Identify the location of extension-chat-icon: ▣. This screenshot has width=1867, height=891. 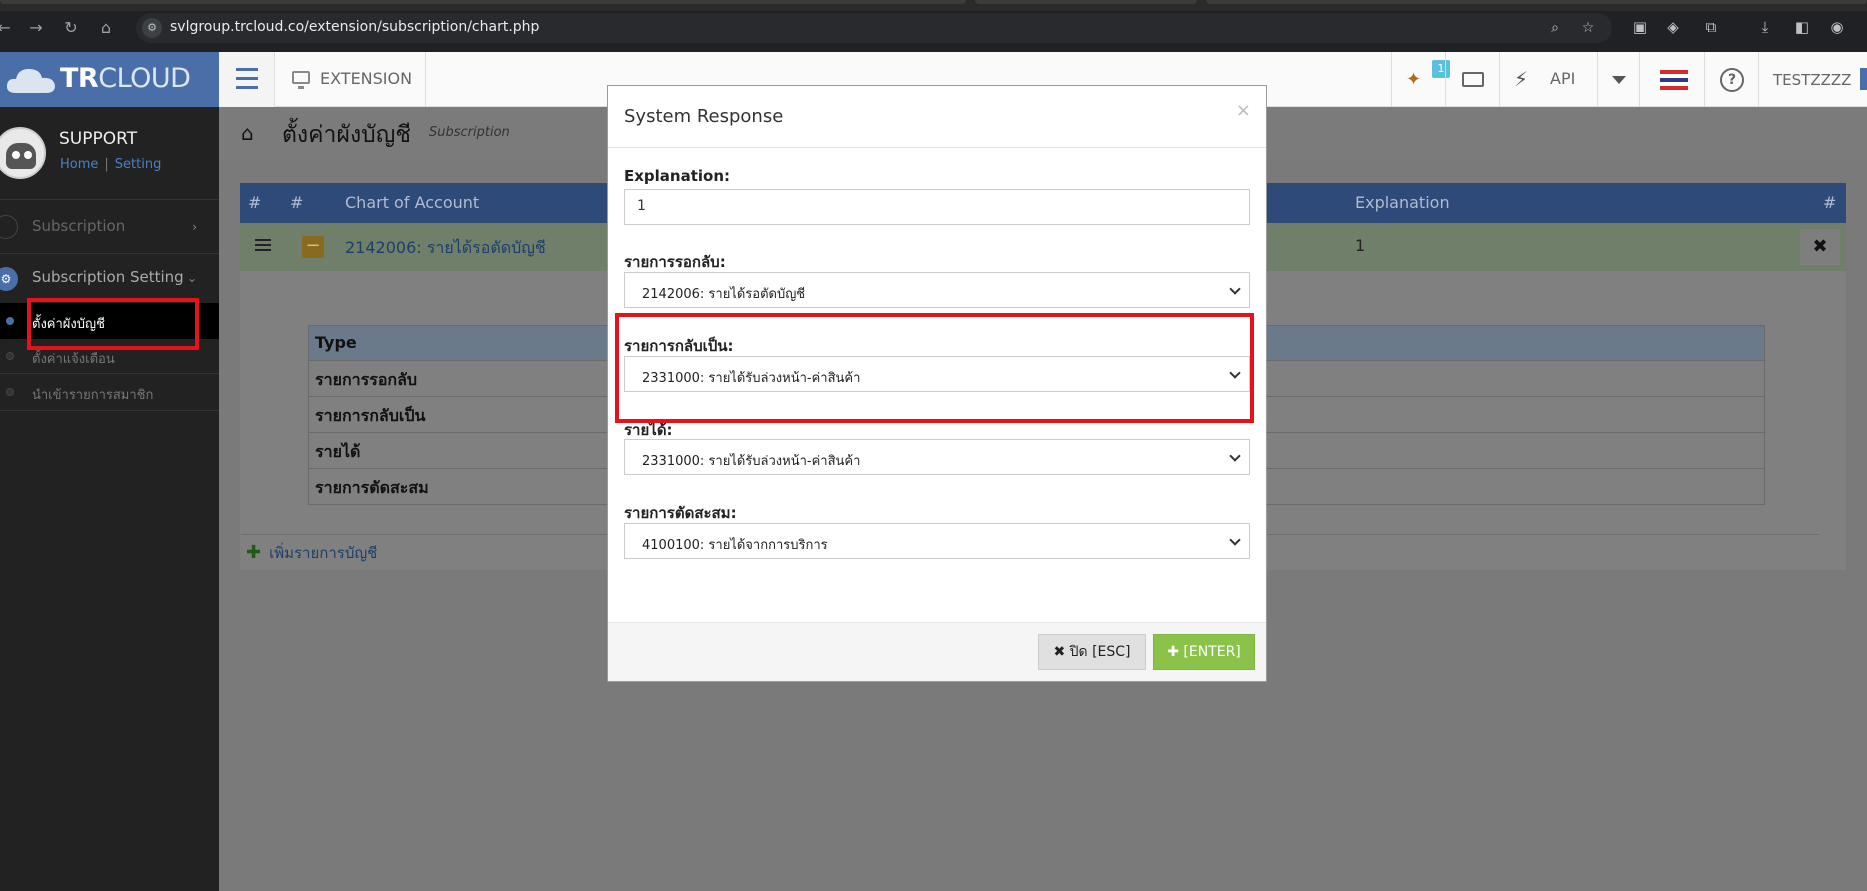
(1640, 27).